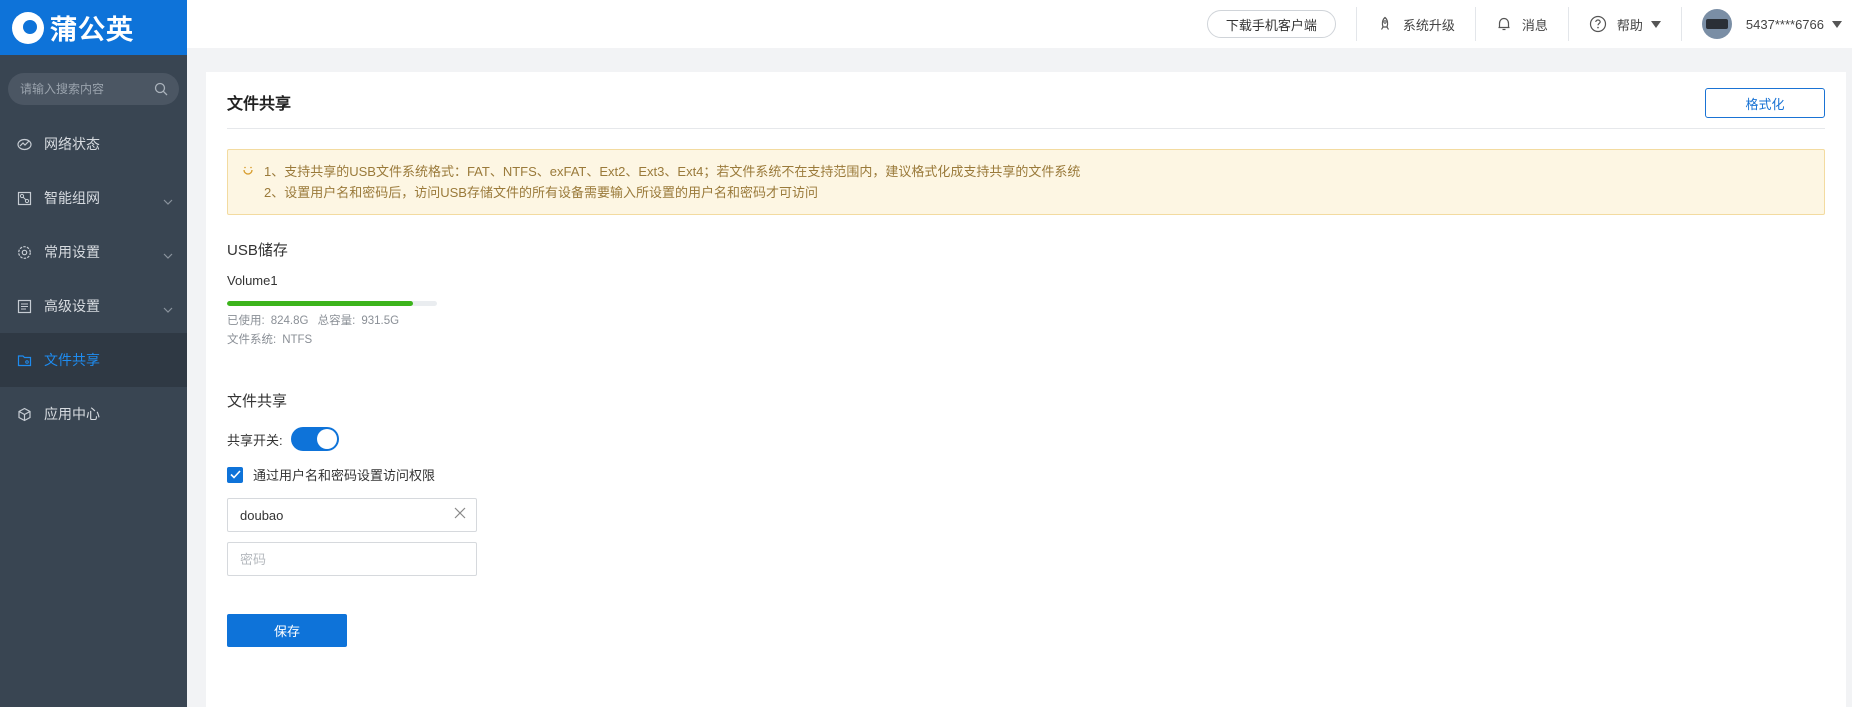  I want to click on sidebar-item-network-status: 网络状态, so click(93, 144).